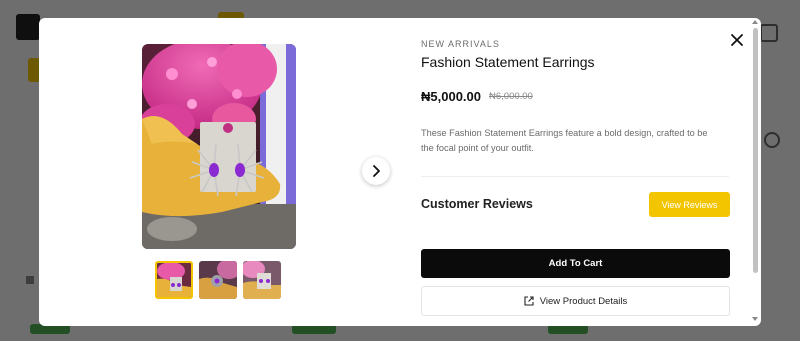  What do you see at coordinates (755, 150) in the screenshot?
I see `scrollbar-thumb` at bounding box center [755, 150].